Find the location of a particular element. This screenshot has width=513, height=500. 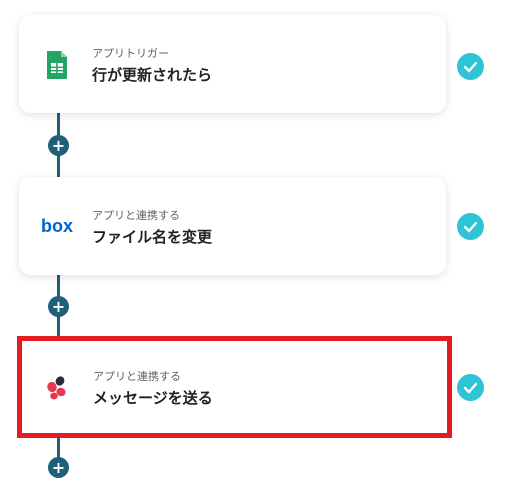

svg-text: box is located at coordinates (57, 226).